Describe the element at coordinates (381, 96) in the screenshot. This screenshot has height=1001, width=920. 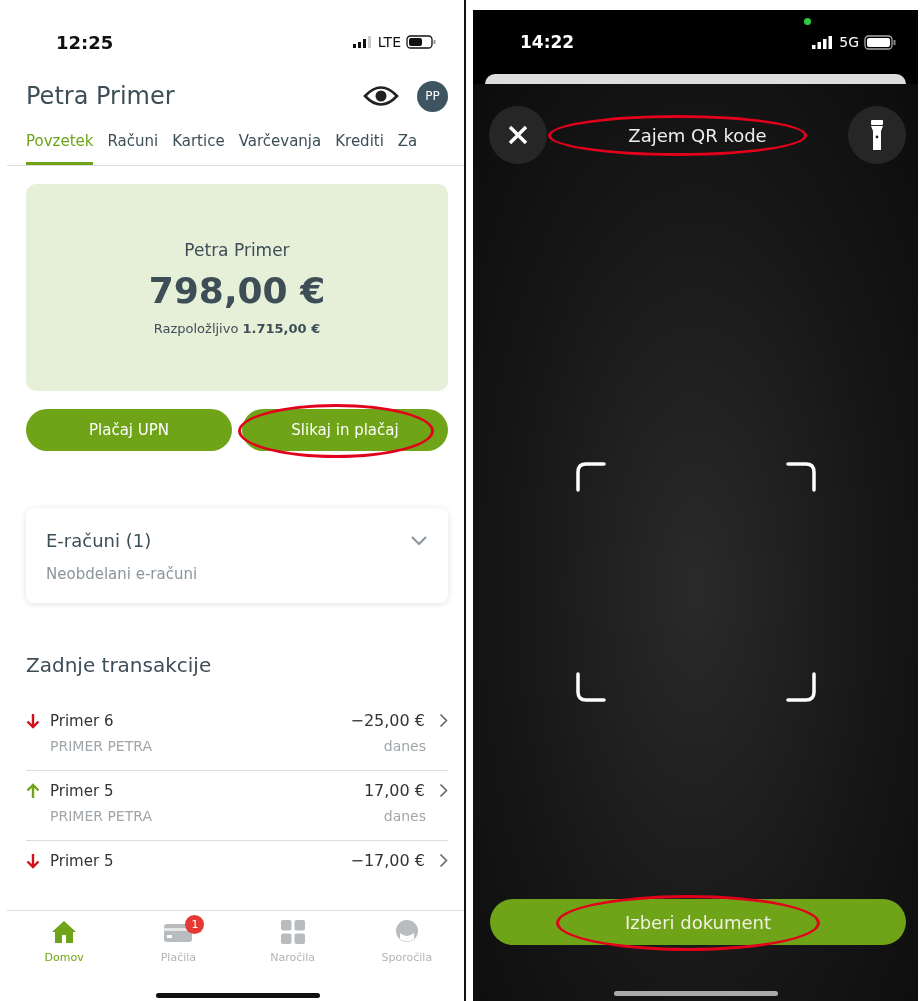
I see `eye-icon` at that location.